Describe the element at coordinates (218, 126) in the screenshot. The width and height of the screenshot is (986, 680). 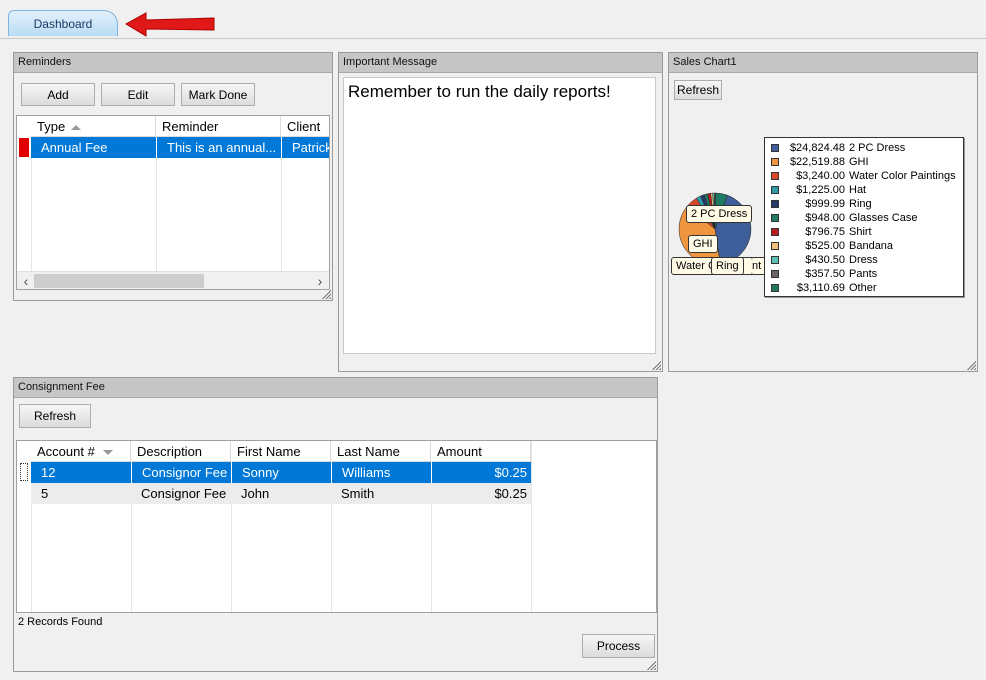
I see `column-header-reminder: Reminder` at that location.